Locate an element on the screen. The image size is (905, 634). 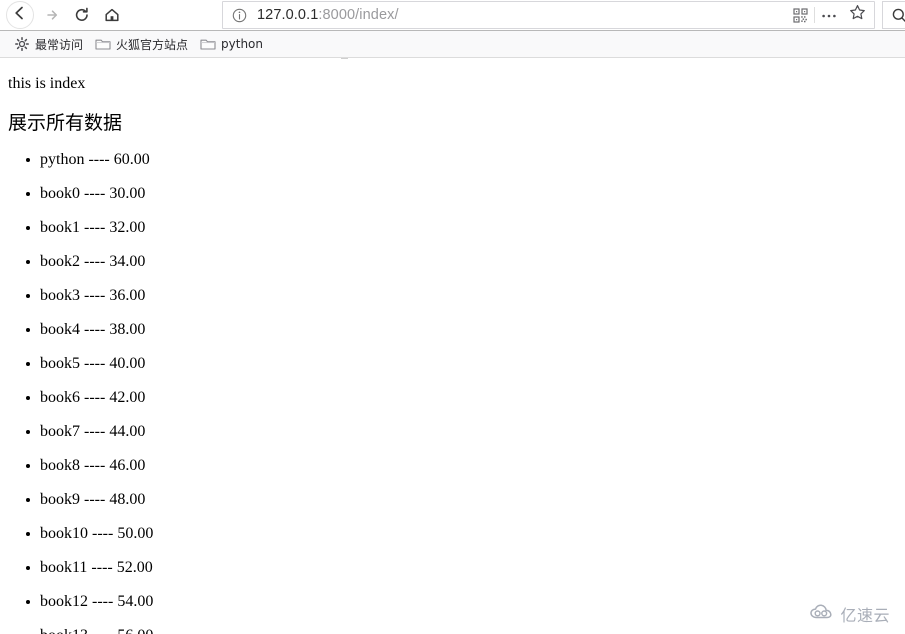
bookmark-item-firefox-site: 火狐官方站点 is located at coordinates (142, 44).